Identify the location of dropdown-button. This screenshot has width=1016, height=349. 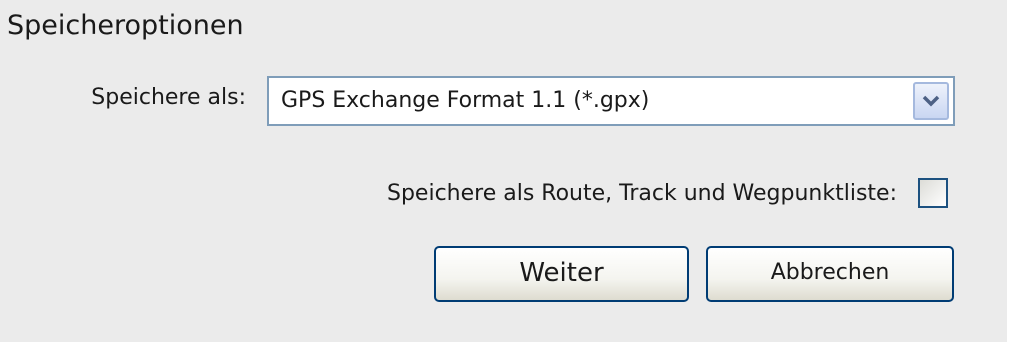
(931, 101).